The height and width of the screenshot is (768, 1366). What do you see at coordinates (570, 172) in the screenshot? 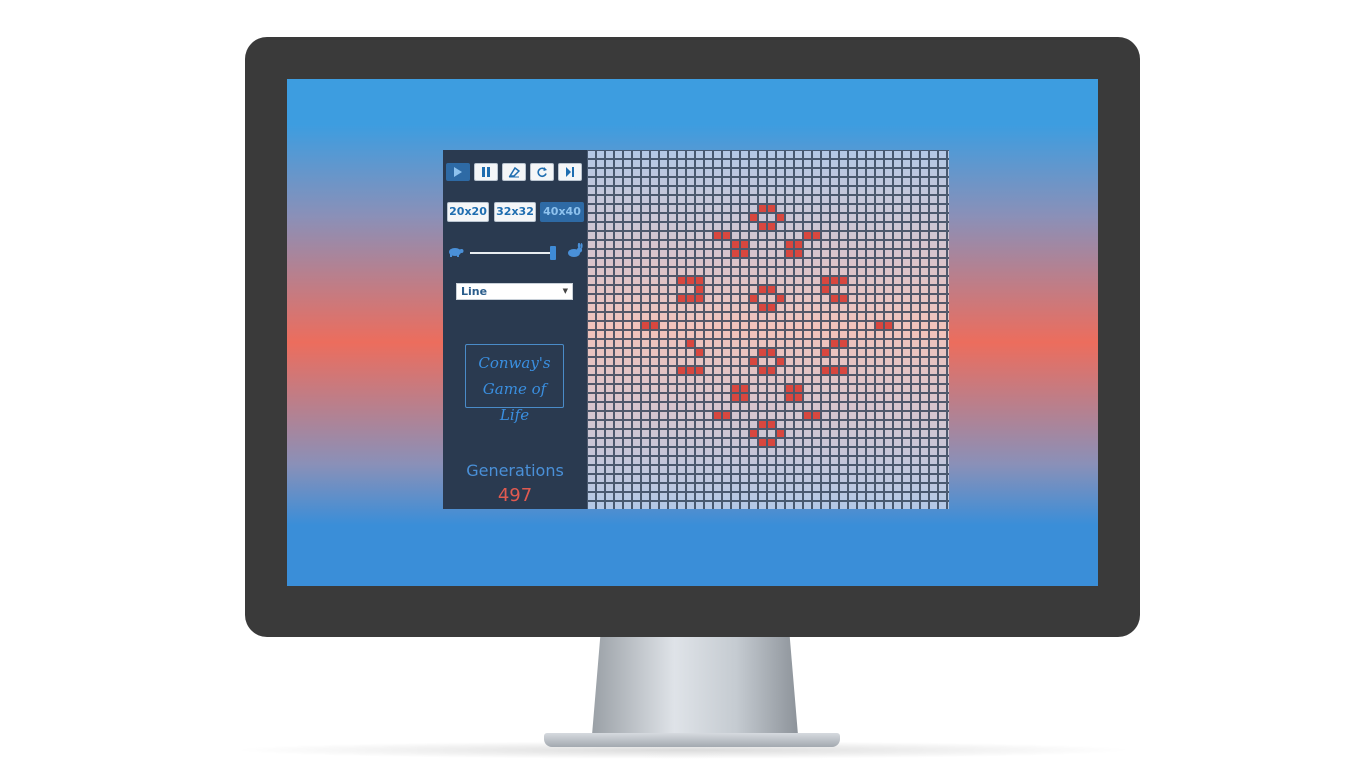
I see `step-button` at bounding box center [570, 172].